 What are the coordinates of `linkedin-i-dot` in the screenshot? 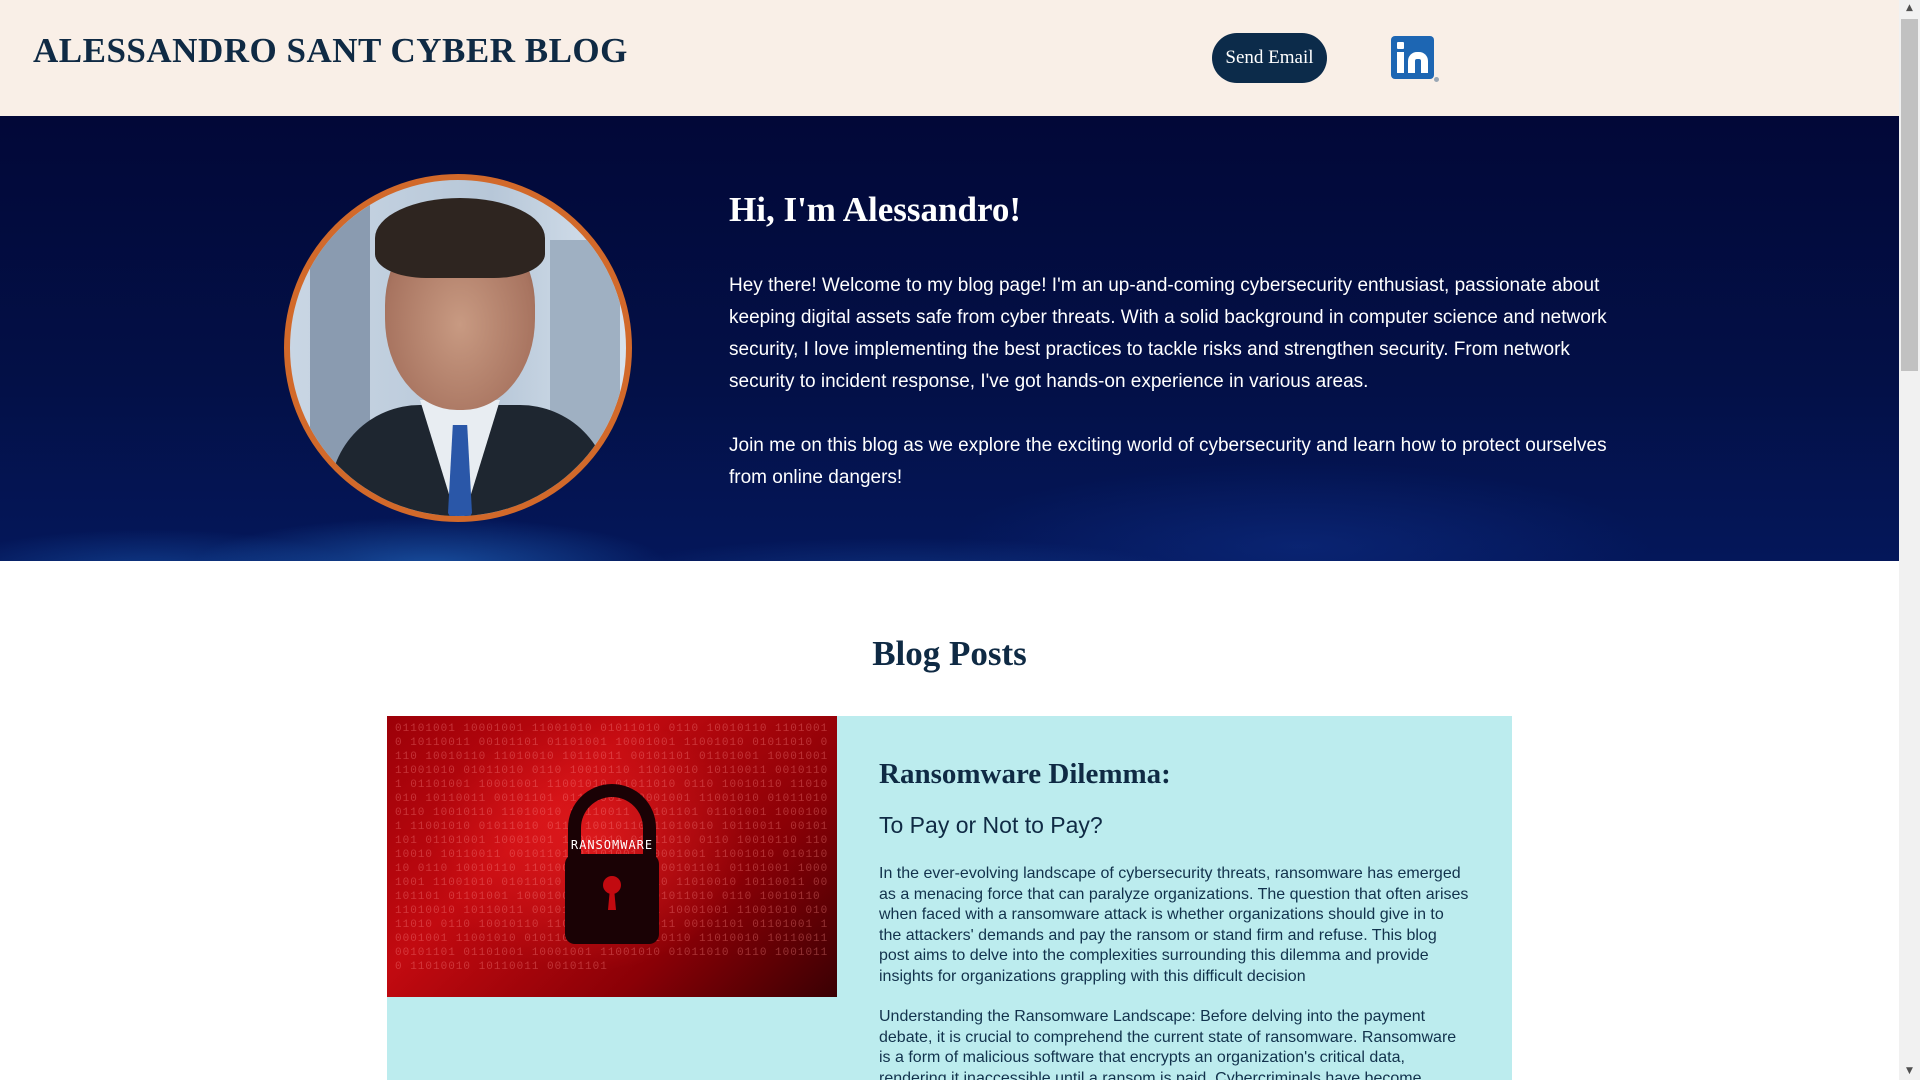 It's located at (1400, 45).